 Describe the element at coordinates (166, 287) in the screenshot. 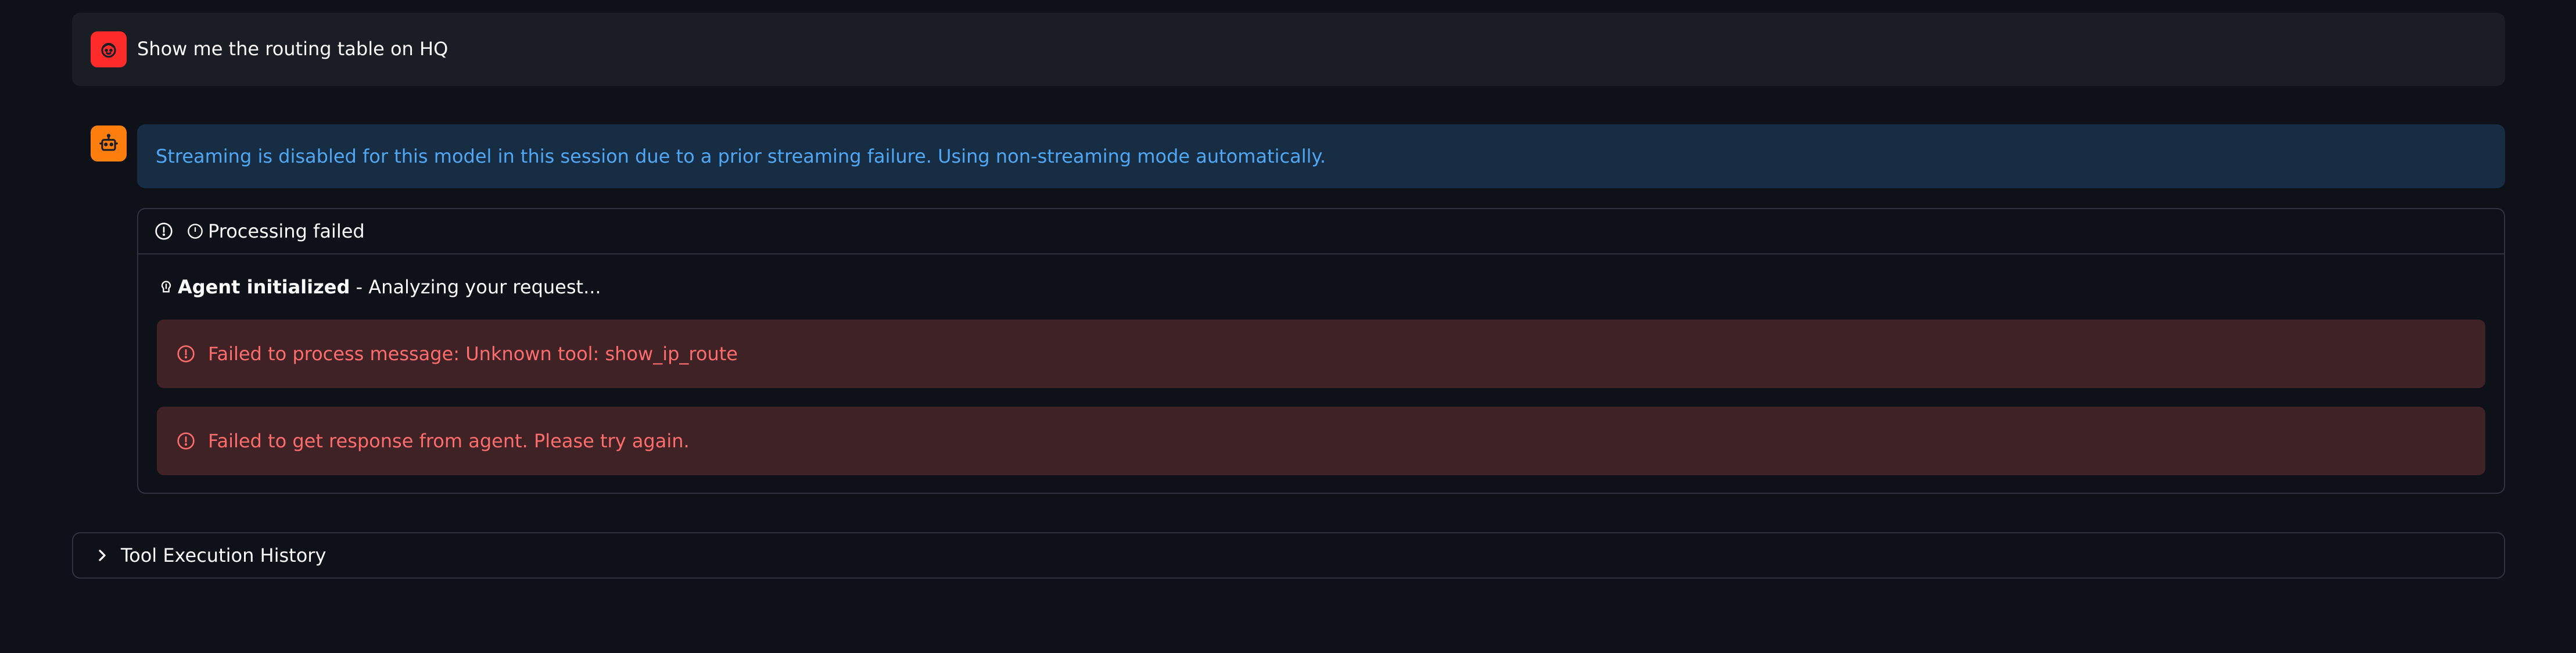

I see `brain-icon` at that location.